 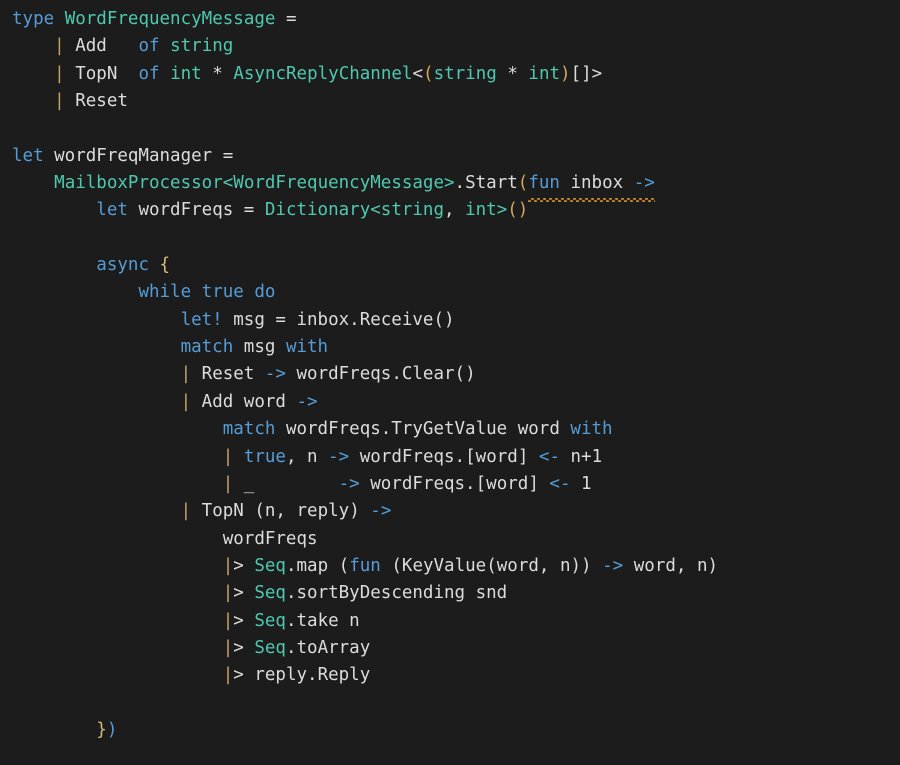 What do you see at coordinates (312, 565) in the screenshot?
I see `code-token-plain: .map` at bounding box center [312, 565].